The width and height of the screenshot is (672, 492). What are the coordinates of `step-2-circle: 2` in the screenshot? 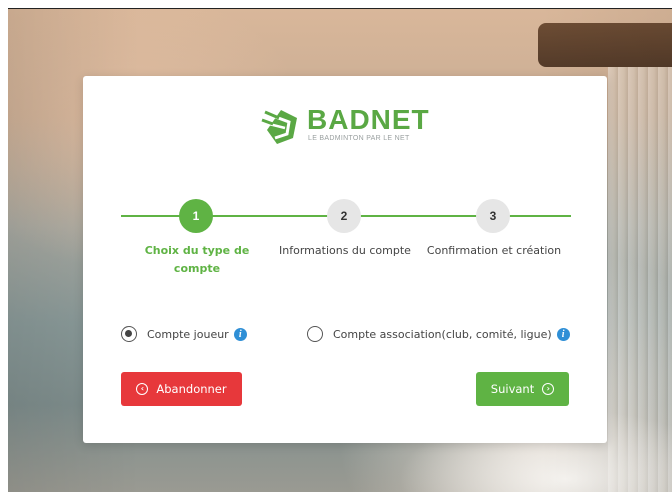 It's located at (344, 216).